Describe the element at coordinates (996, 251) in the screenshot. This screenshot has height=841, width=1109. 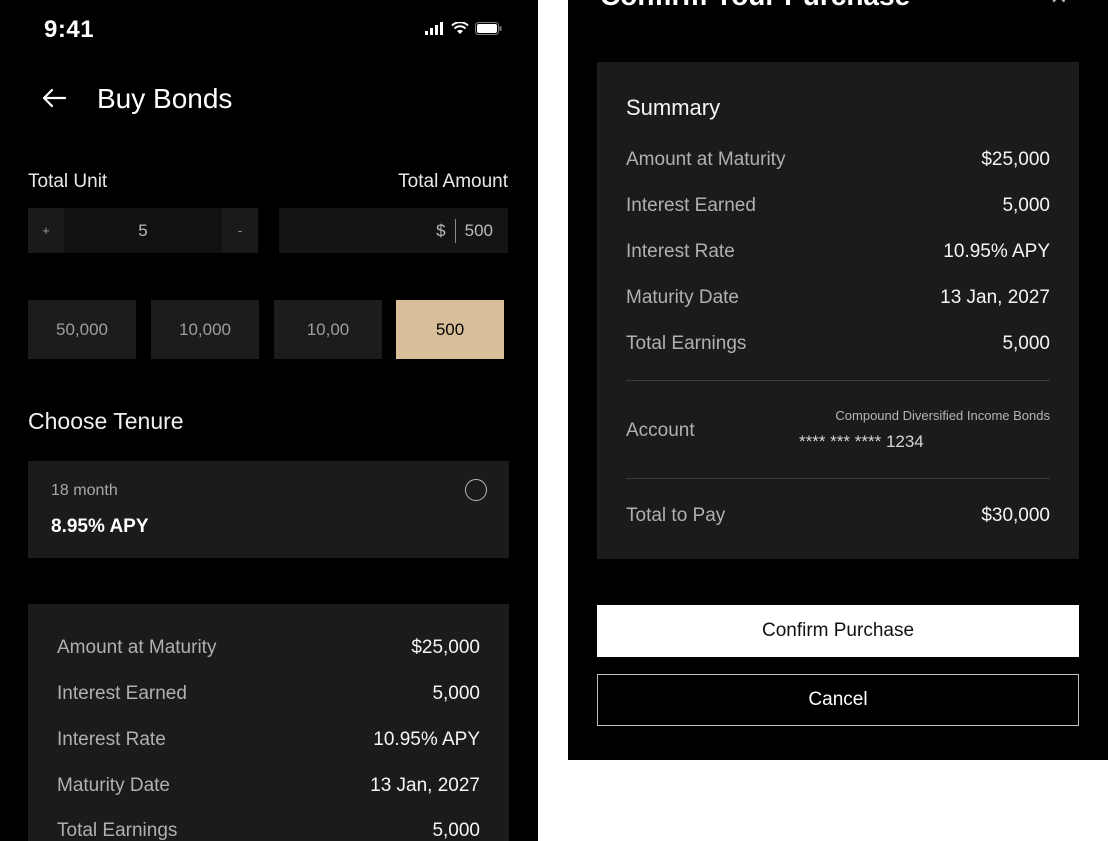
I see `summary-value: 10.95% APY` at that location.